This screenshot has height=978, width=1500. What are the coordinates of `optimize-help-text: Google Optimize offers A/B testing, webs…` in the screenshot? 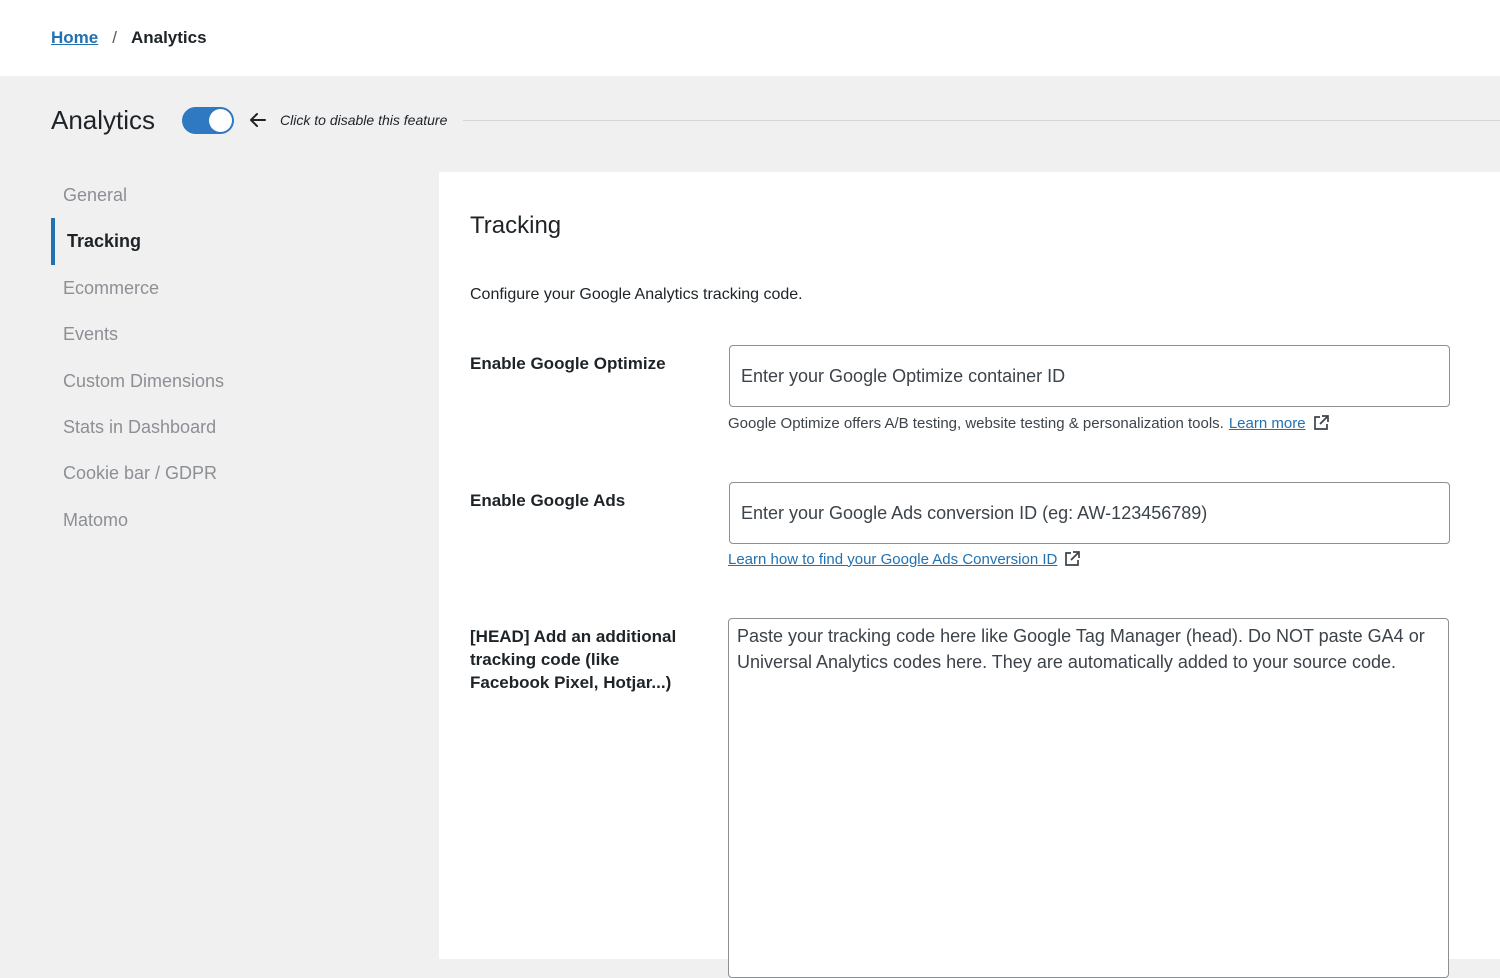 It's located at (976, 423).